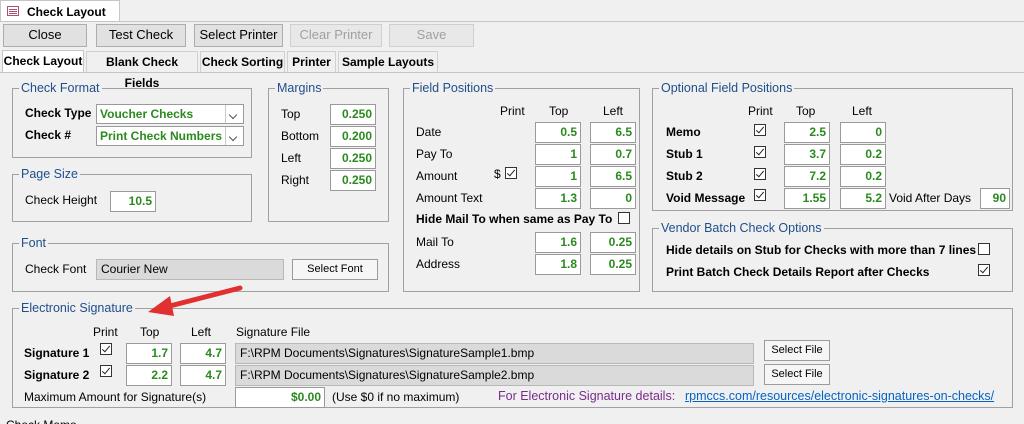 The width and height of the screenshot is (1024, 424). Describe the element at coordinates (353, 136) in the screenshot. I see `margin-input: 0.200` at that location.